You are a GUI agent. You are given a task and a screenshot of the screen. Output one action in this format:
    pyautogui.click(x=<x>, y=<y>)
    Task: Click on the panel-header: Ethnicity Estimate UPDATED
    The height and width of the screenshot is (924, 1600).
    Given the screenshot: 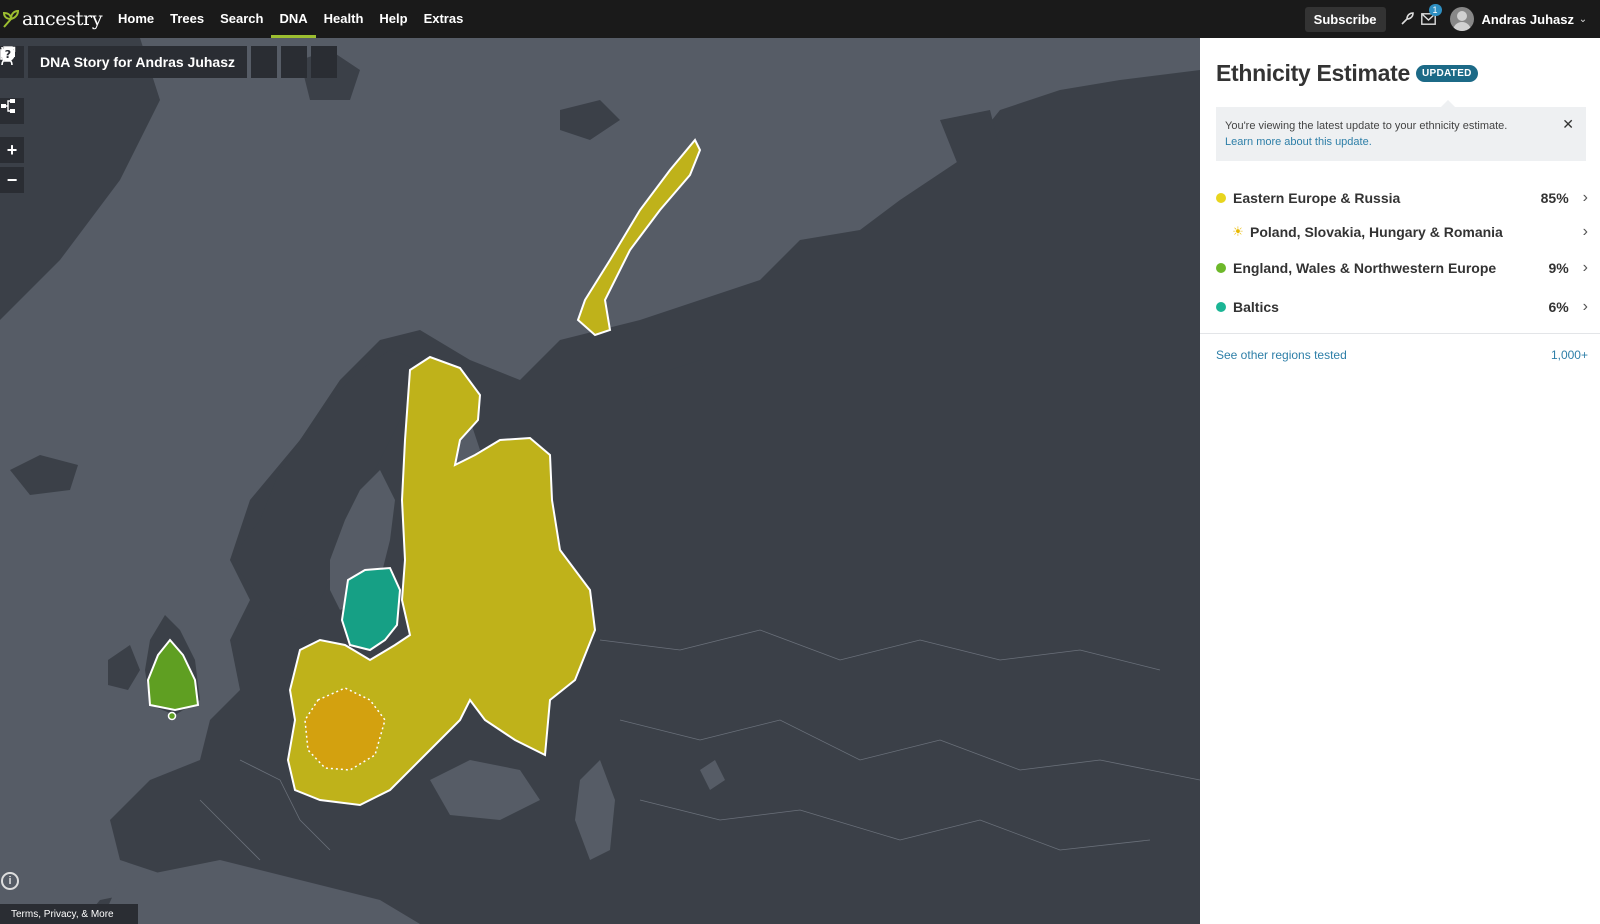 What is the action you would take?
    pyautogui.click(x=1347, y=73)
    